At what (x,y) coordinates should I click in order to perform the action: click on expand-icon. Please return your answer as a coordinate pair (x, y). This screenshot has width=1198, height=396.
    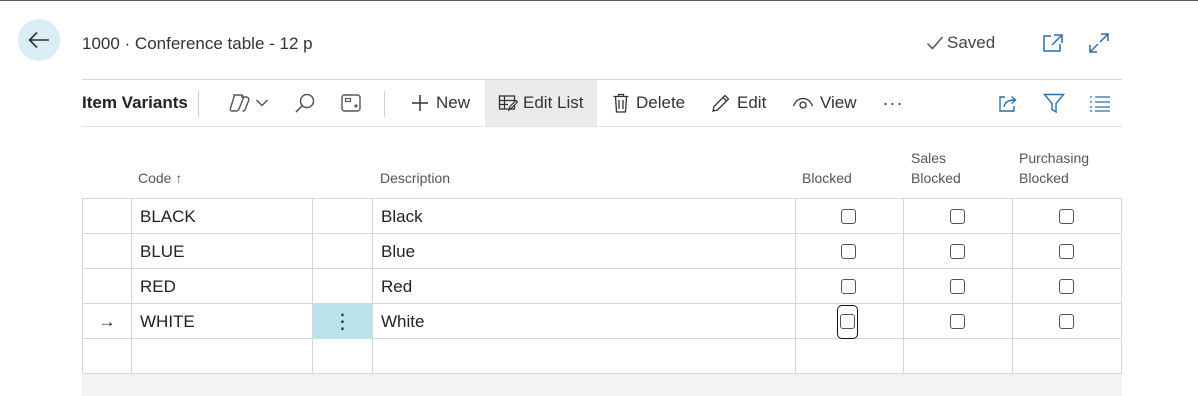
    Looking at the image, I should click on (1099, 43).